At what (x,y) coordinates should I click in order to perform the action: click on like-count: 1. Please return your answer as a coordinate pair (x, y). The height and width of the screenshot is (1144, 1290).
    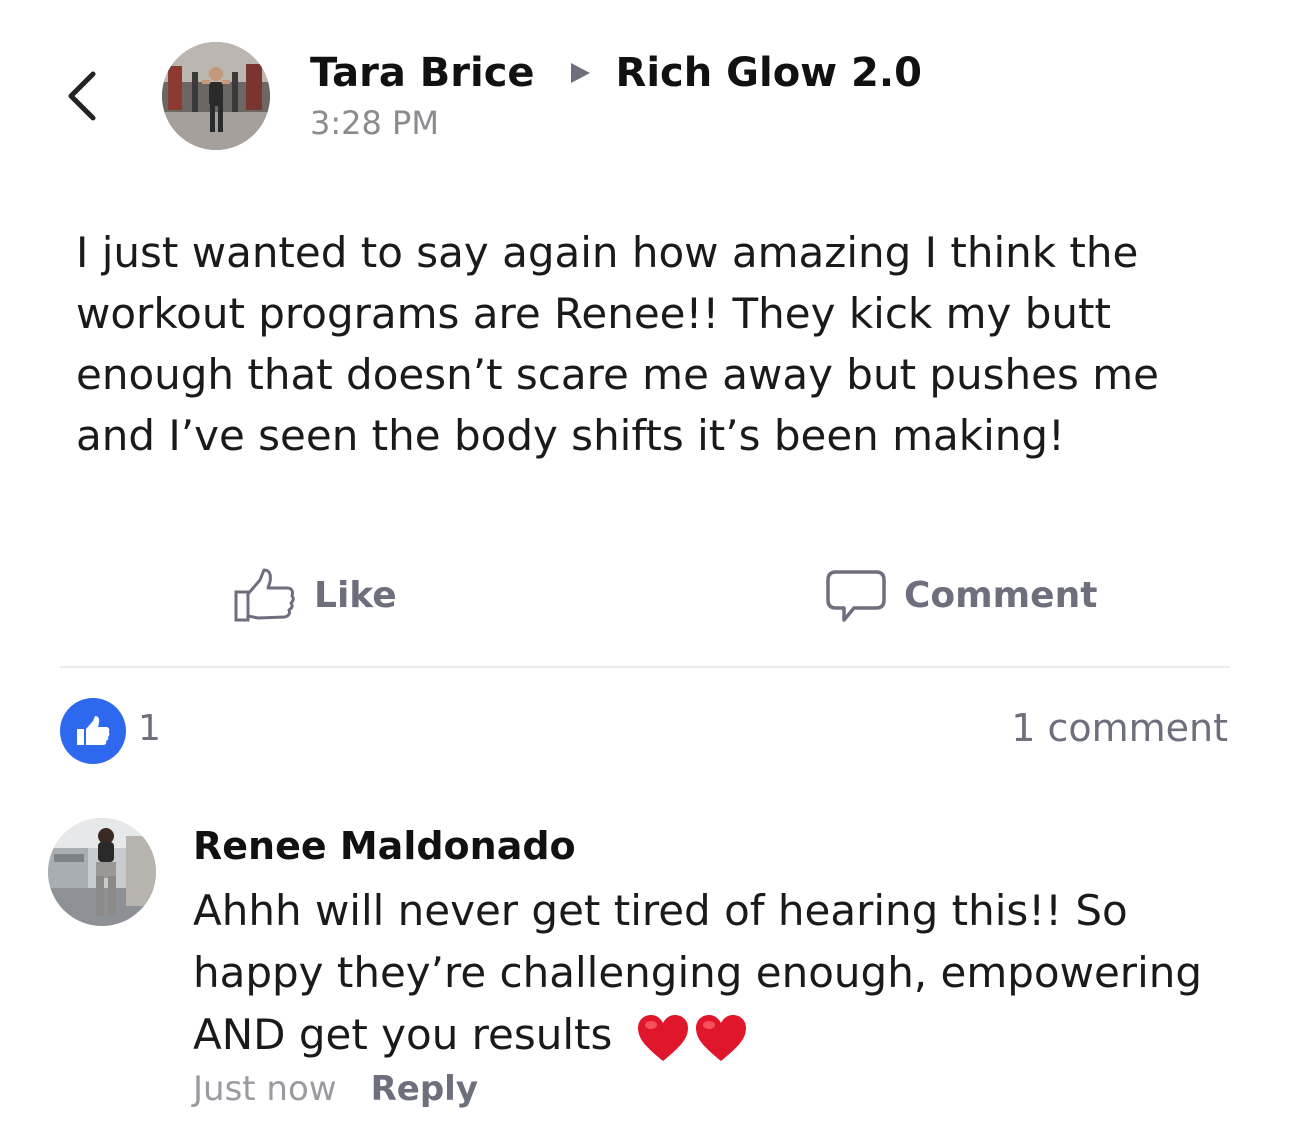
    Looking at the image, I should click on (149, 728).